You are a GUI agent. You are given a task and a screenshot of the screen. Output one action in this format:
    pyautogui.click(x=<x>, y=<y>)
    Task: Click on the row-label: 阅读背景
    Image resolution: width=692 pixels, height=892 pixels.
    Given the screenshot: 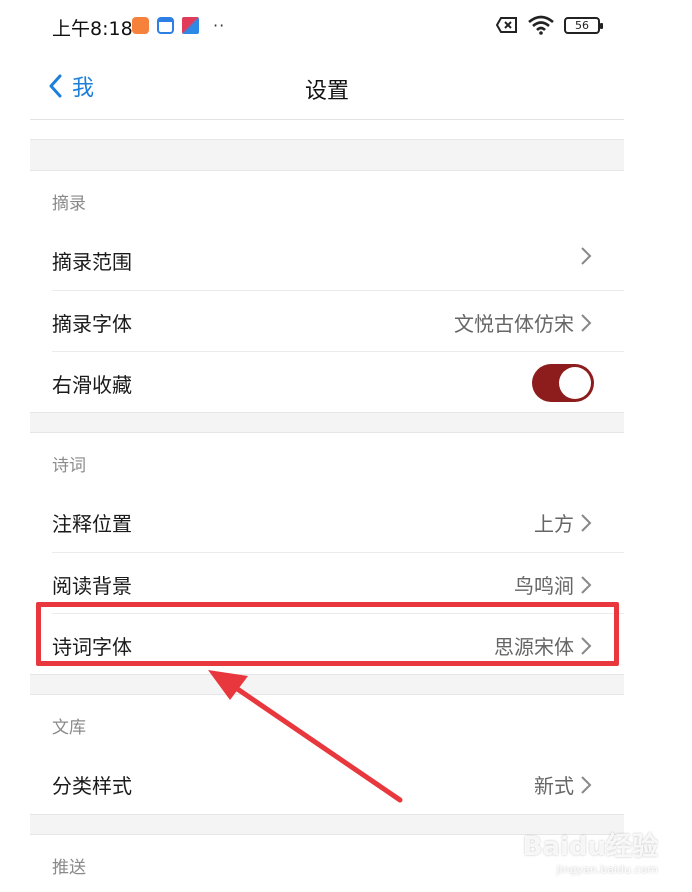 What is the action you would take?
    pyautogui.click(x=92, y=586)
    